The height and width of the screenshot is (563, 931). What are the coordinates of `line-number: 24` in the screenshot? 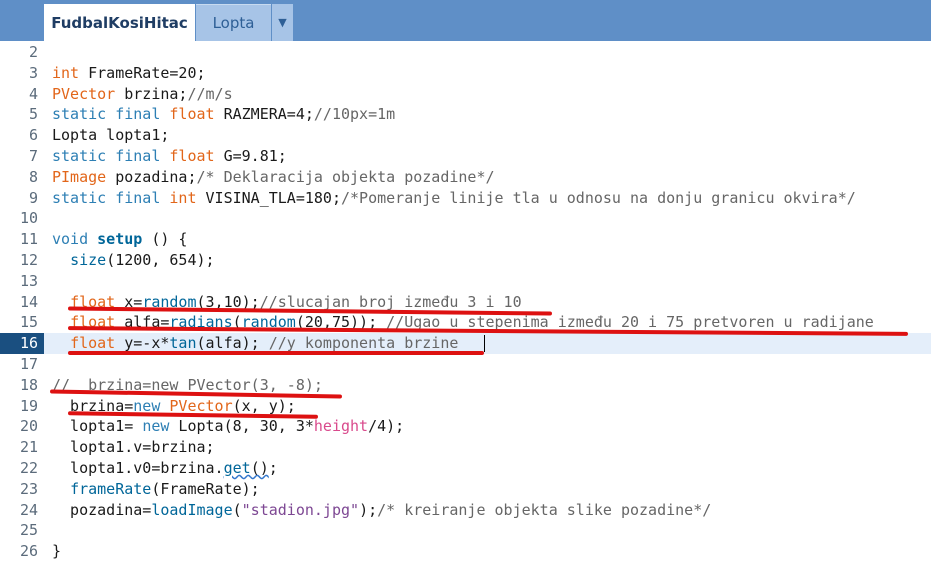 It's located at (28, 509).